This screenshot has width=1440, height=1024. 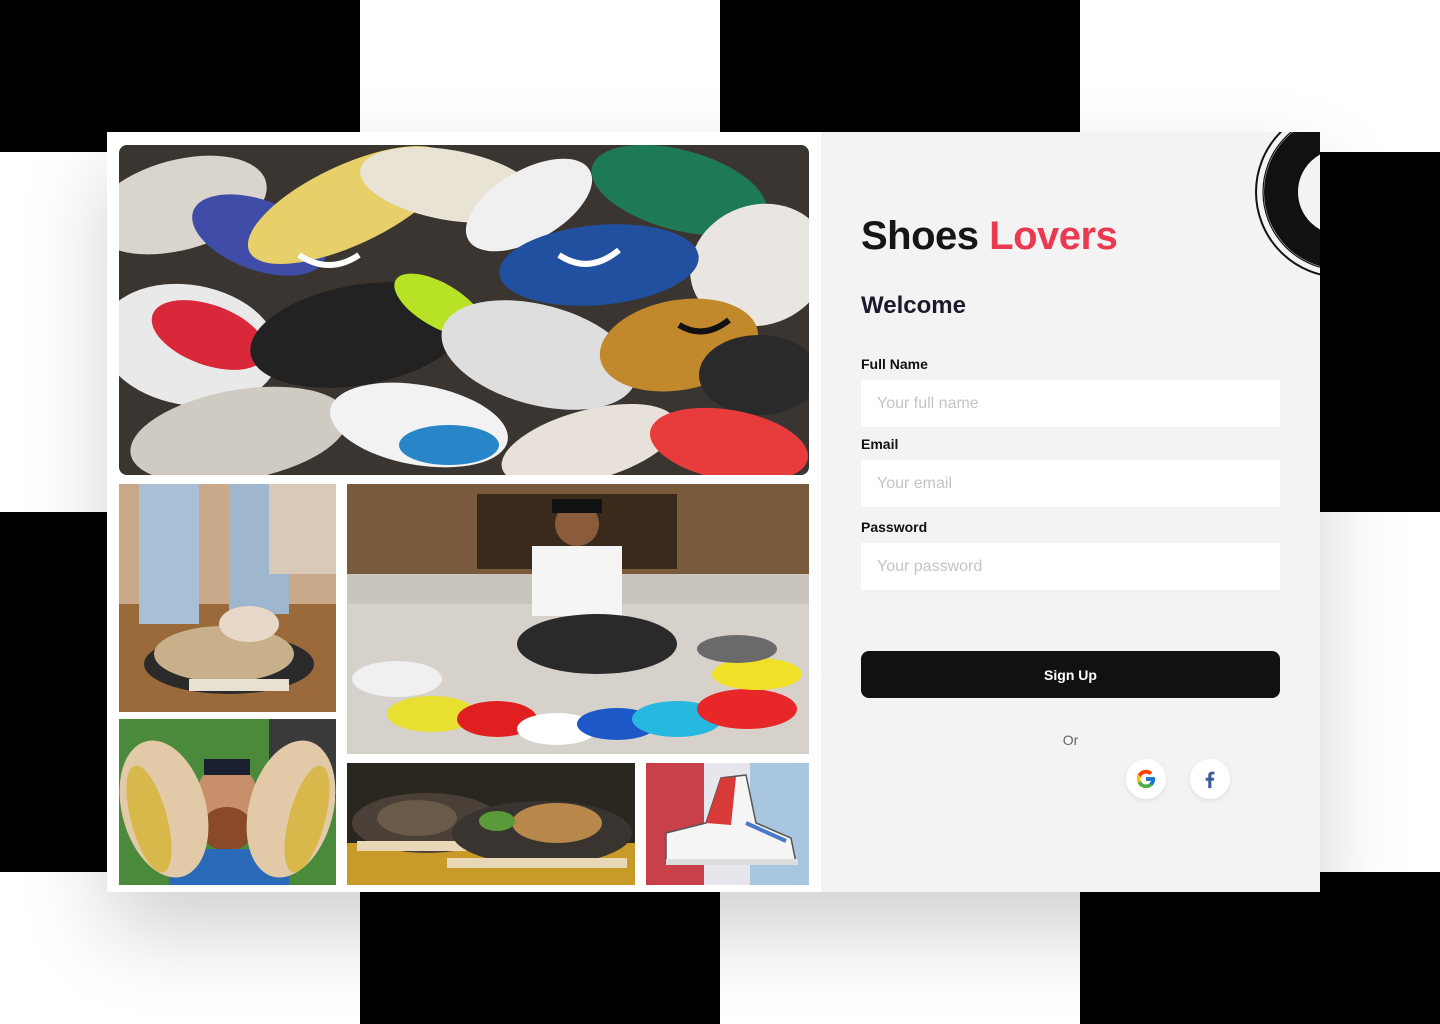 I want to click on or-divider: Or, so click(x=1070, y=740).